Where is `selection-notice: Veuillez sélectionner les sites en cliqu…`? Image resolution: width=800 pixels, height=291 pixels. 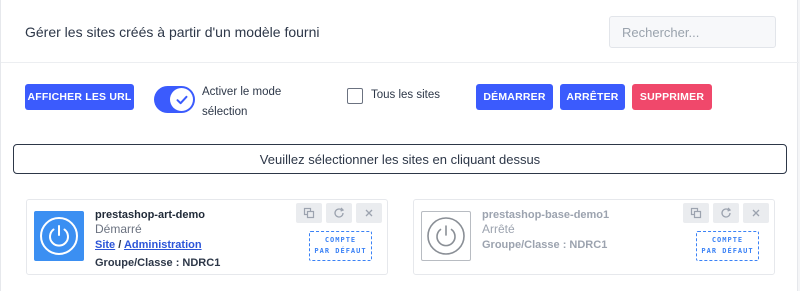 selection-notice: Veuillez sélectionner les sites en cliqu… is located at coordinates (400, 159).